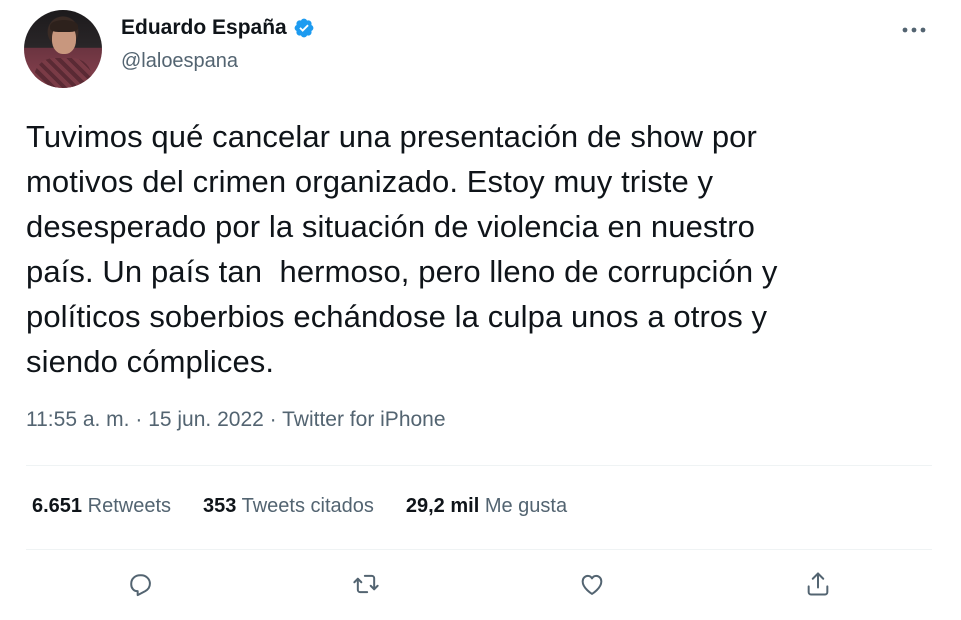 The image size is (961, 620). I want to click on likes-label: Me gusta, so click(526, 506).